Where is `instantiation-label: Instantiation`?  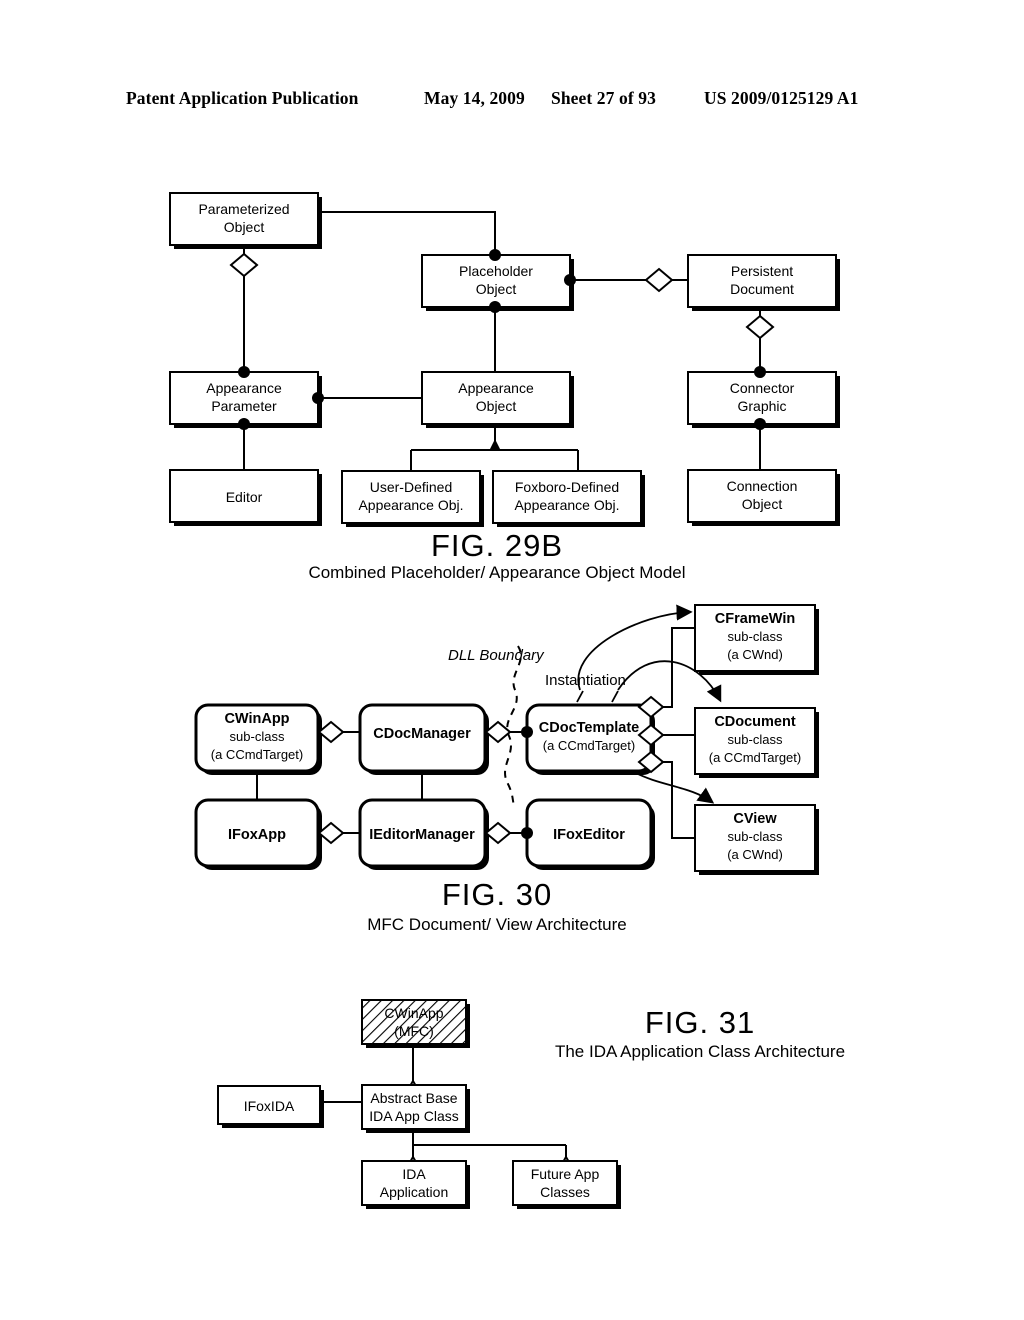 instantiation-label: Instantiation is located at coordinates (585, 680).